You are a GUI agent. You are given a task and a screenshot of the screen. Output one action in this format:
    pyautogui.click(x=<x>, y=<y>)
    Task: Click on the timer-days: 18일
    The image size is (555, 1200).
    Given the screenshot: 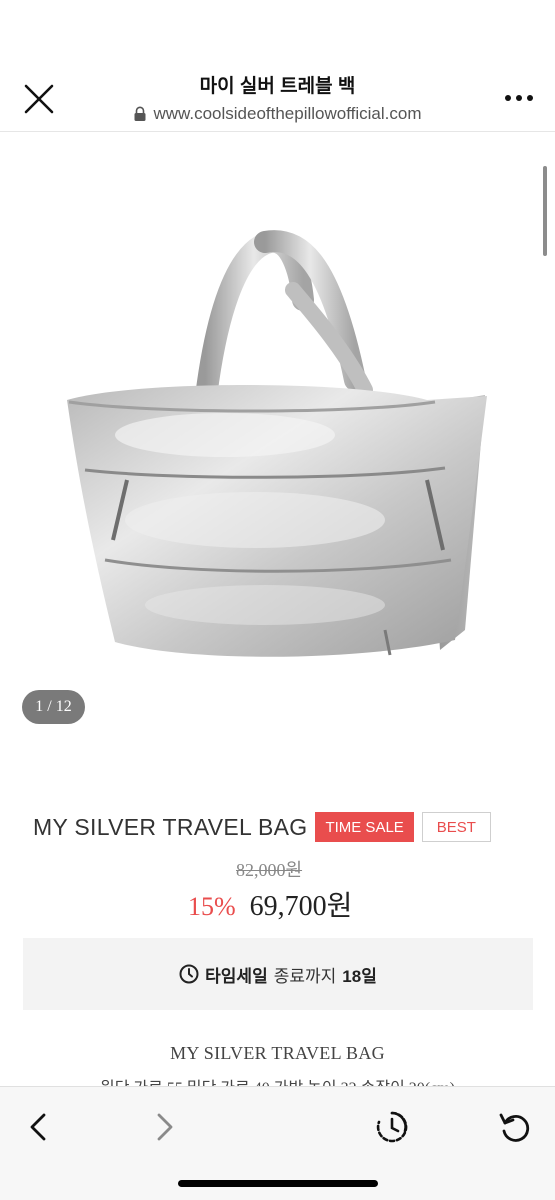 What is the action you would take?
    pyautogui.click(x=359, y=976)
    